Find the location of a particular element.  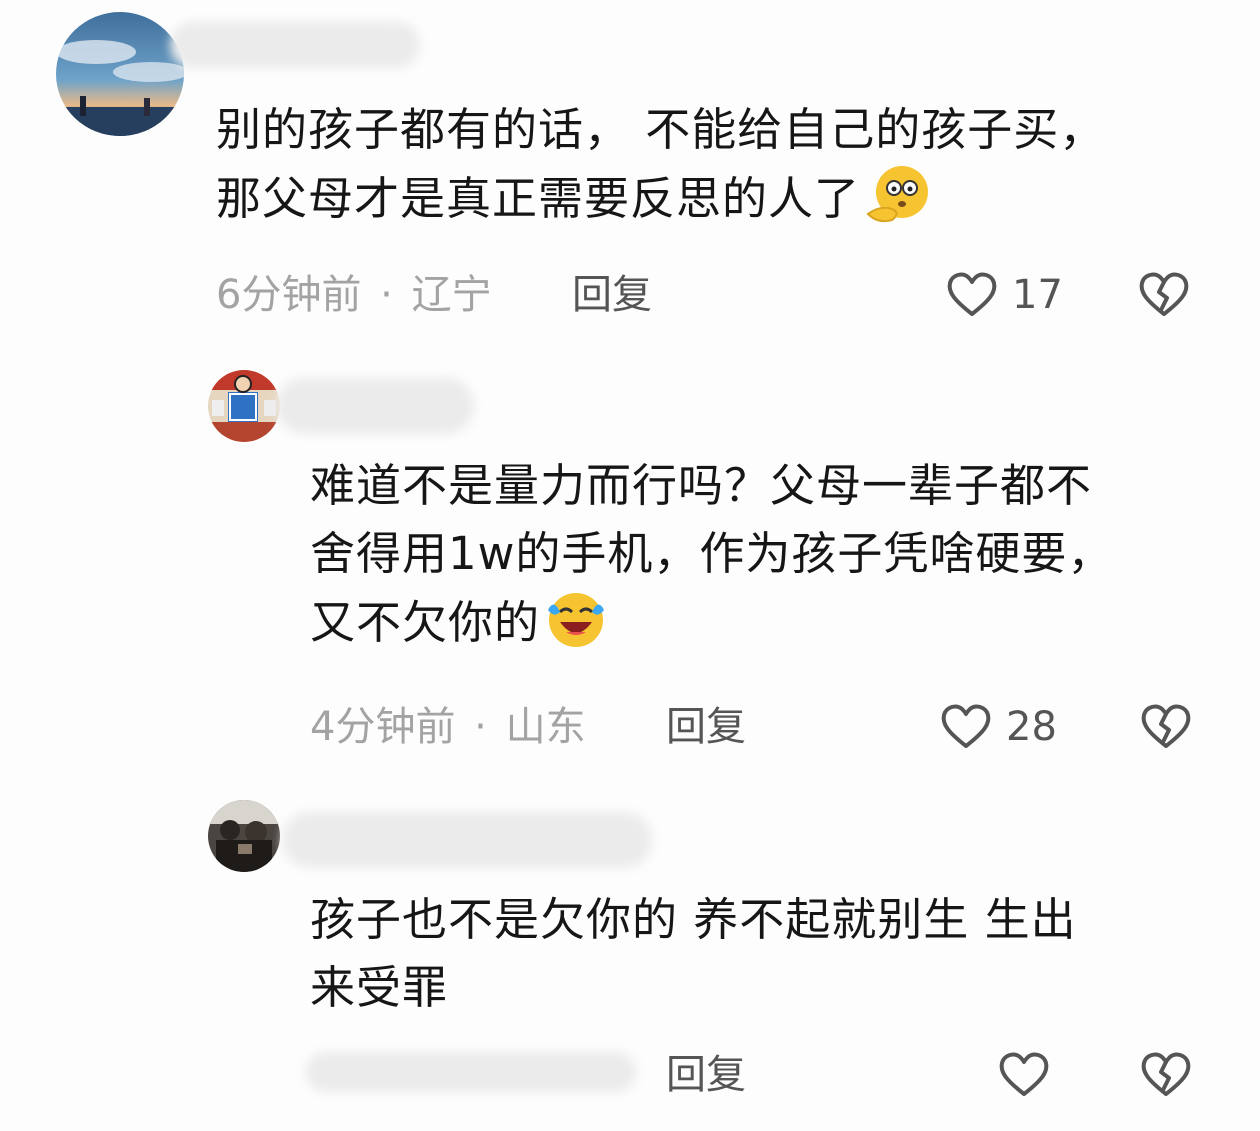

comment-line: 那父母才是真正需要反思的人了 is located at coordinates (538, 198).